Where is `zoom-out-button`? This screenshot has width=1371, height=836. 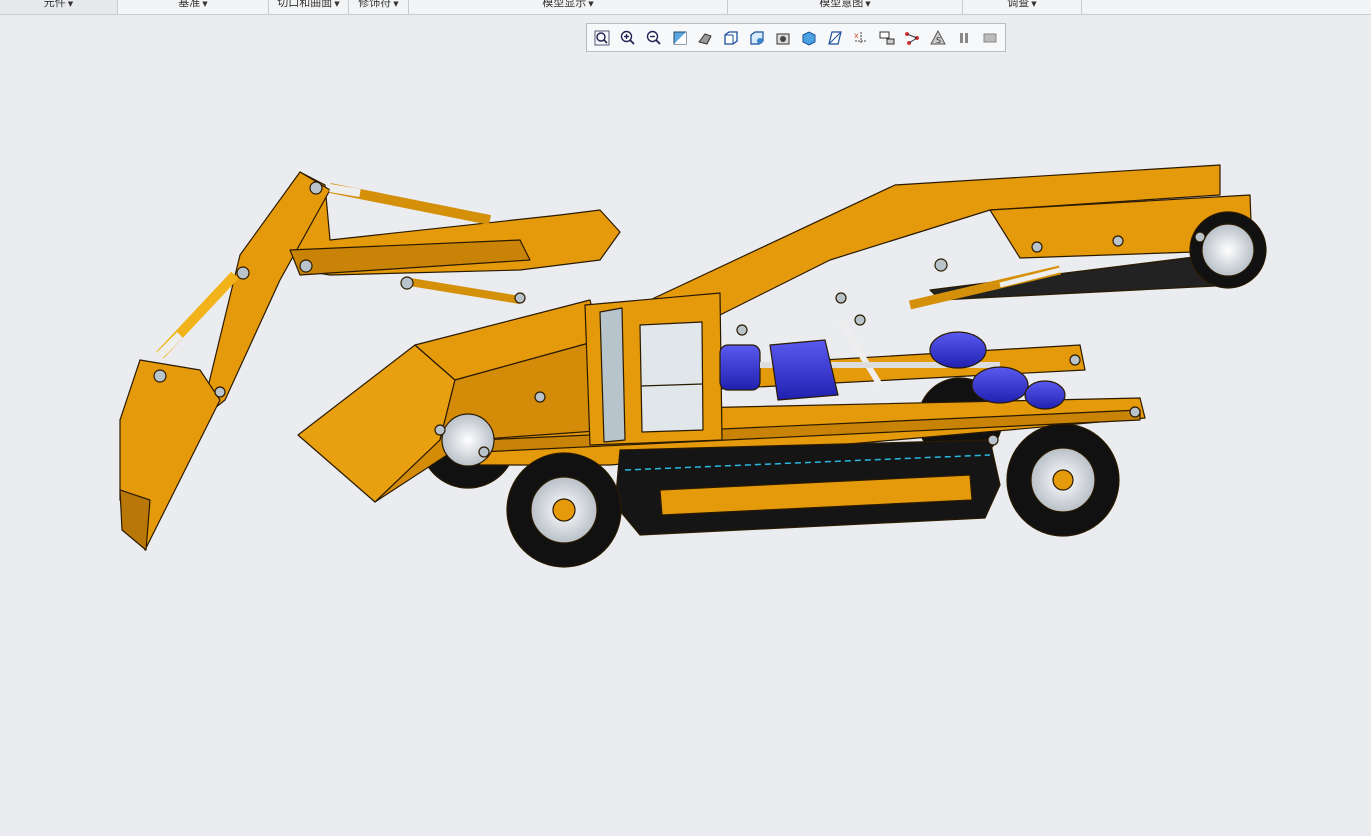 zoom-out-button is located at coordinates (654, 38).